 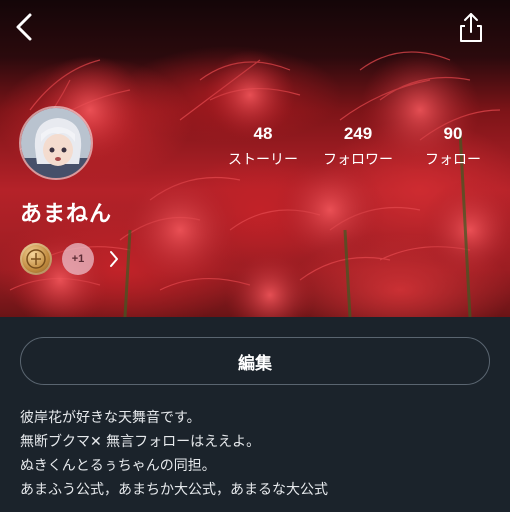 I want to click on stat-followers: 249 フォロワー, so click(x=358, y=146).